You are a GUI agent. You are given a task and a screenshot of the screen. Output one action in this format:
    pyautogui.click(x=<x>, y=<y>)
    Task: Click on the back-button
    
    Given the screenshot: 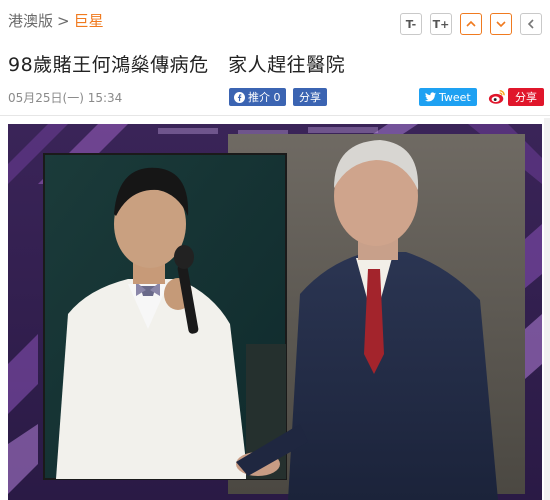 What is the action you would take?
    pyautogui.click(x=531, y=24)
    